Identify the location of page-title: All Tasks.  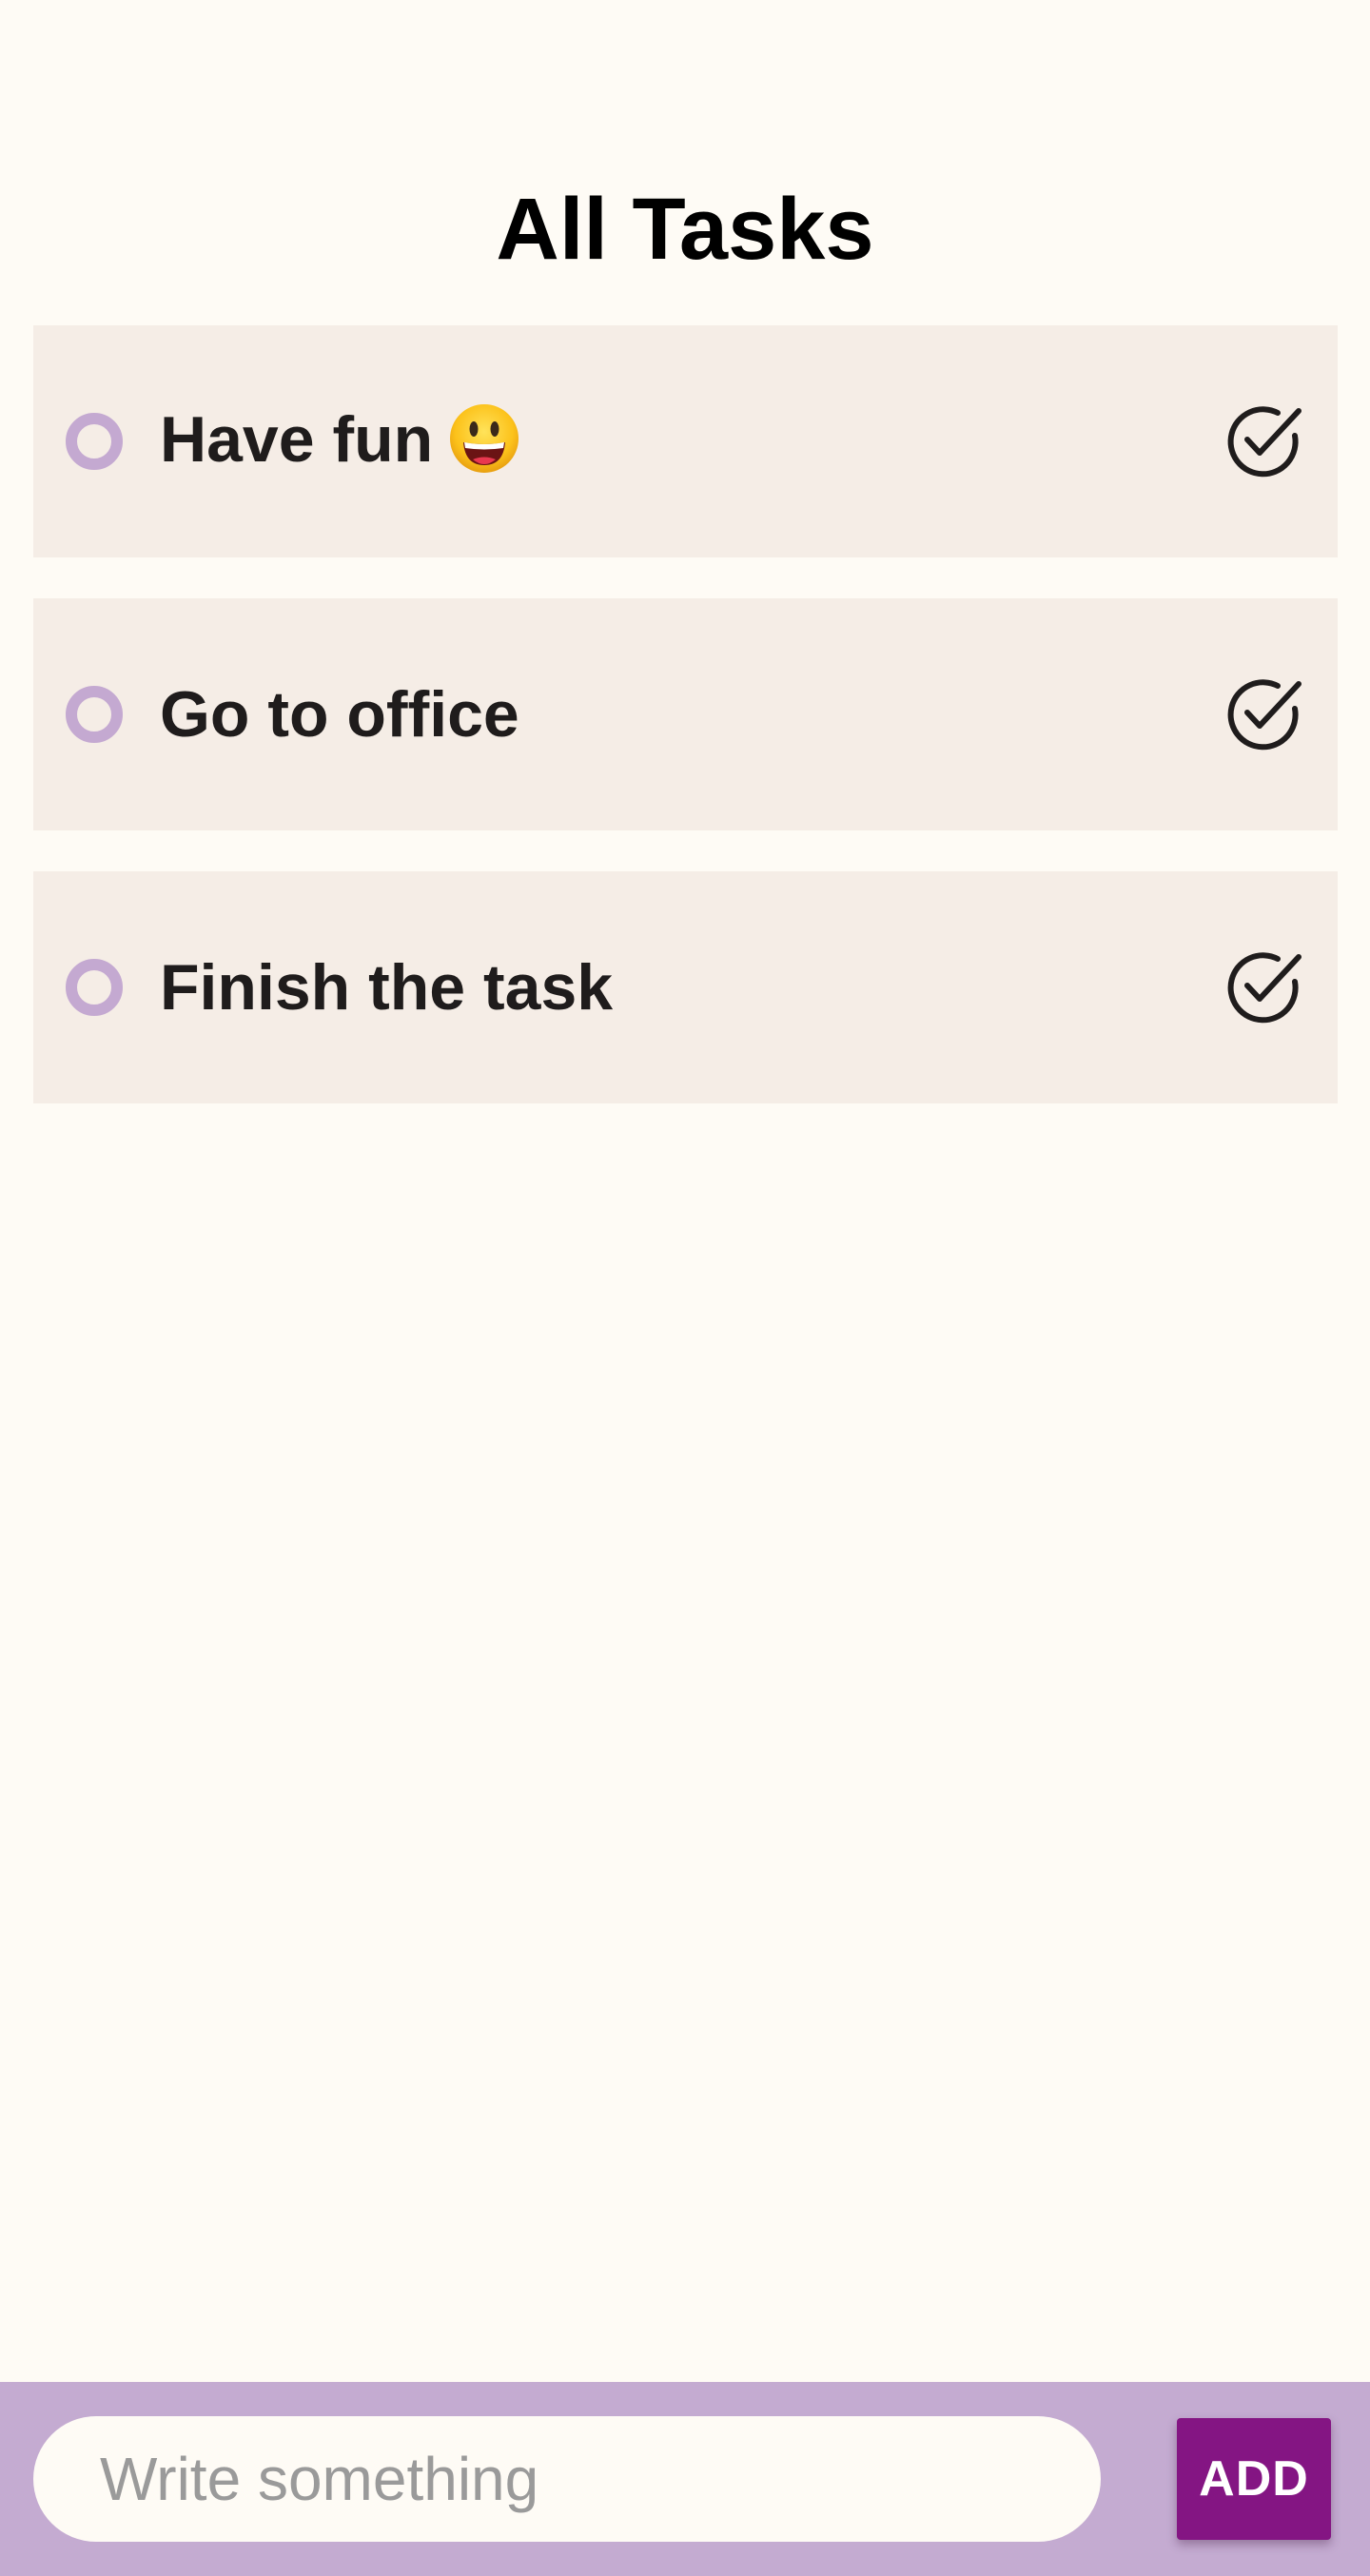
(685, 230).